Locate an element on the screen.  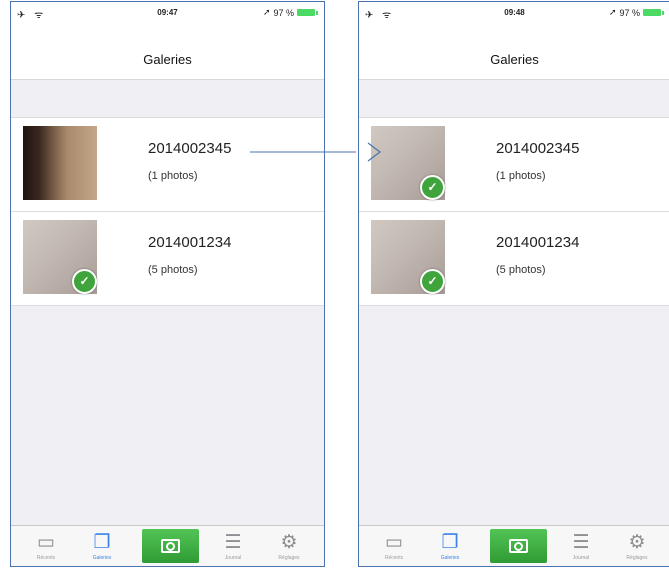
arrow-head-icon is located at coordinates (374, 152).